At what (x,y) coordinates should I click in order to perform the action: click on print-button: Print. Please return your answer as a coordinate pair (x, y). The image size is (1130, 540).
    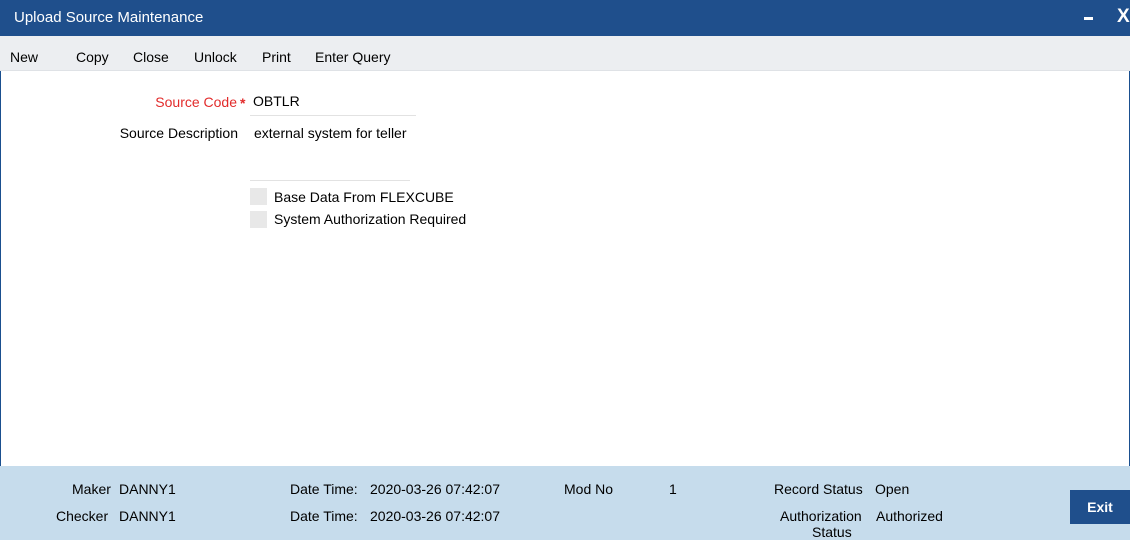
    Looking at the image, I should click on (276, 57).